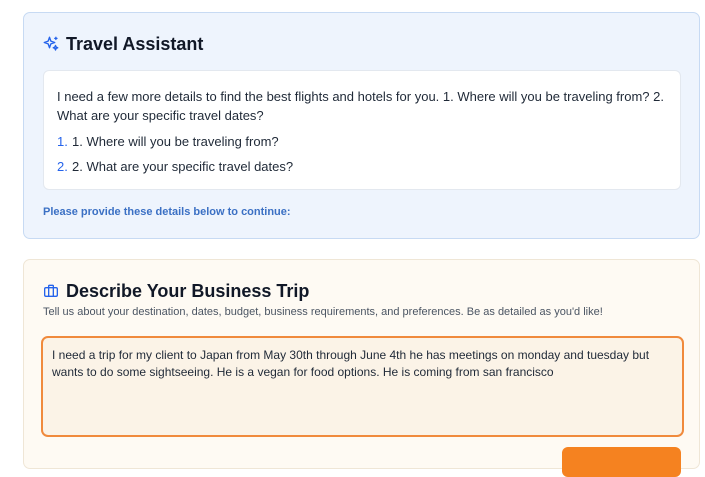 The height and width of the screenshot is (477, 705). What do you see at coordinates (188, 290) in the screenshot?
I see `trip-form-title: Describe Your Business Trip` at bounding box center [188, 290].